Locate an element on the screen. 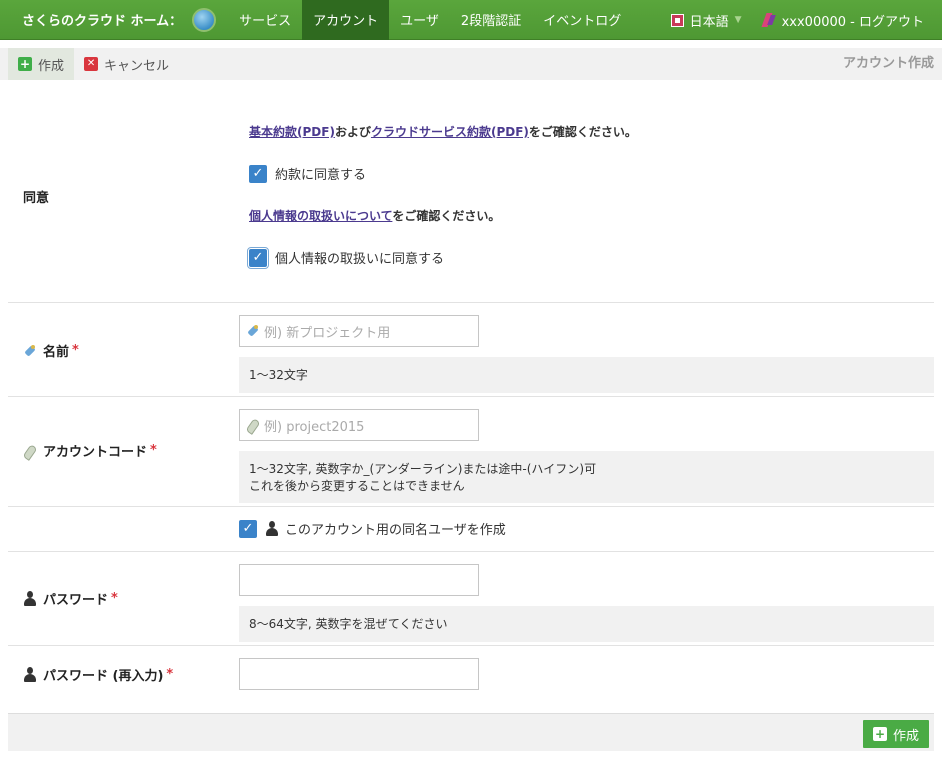 Image resolution: width=942 pixels, height=757 pixels. nav-right: 日本語 ▼ xxx00000 - ログアウト is located at coordinates (797, 20).